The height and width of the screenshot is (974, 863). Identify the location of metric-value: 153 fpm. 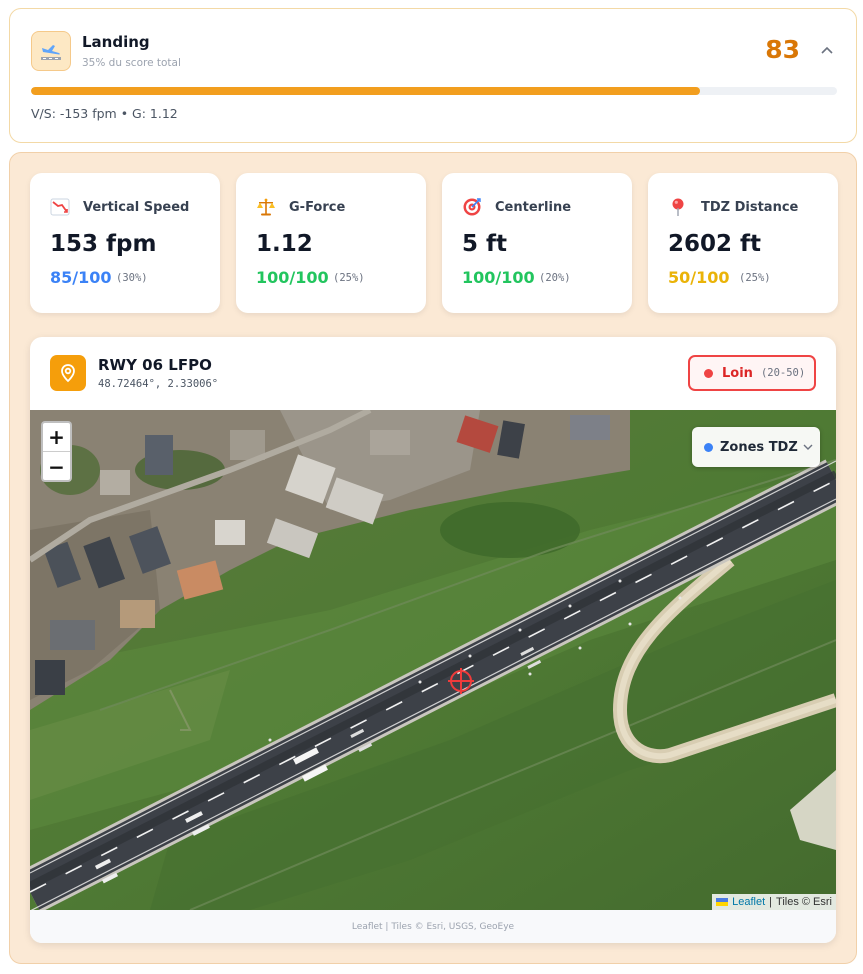
(103, 244).